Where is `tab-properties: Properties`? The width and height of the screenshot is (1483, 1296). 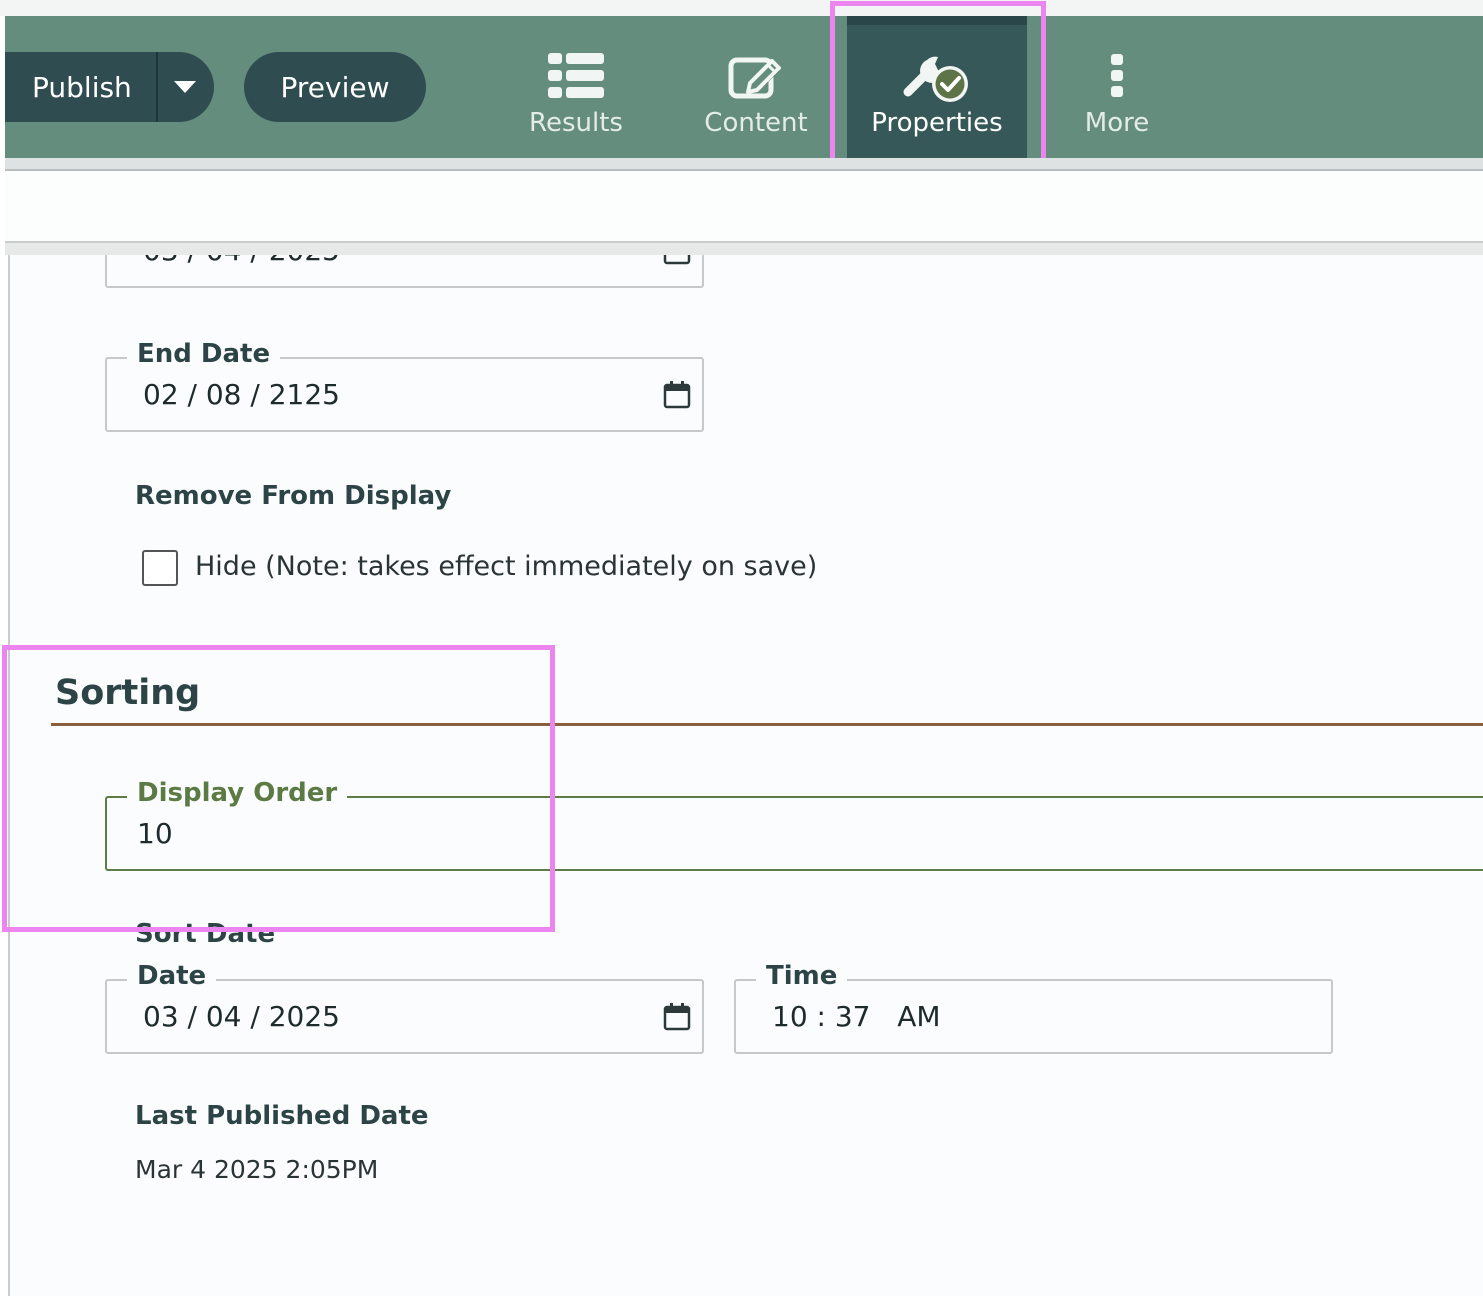
tab-properties: Properties is located at coordinates (937, 87).